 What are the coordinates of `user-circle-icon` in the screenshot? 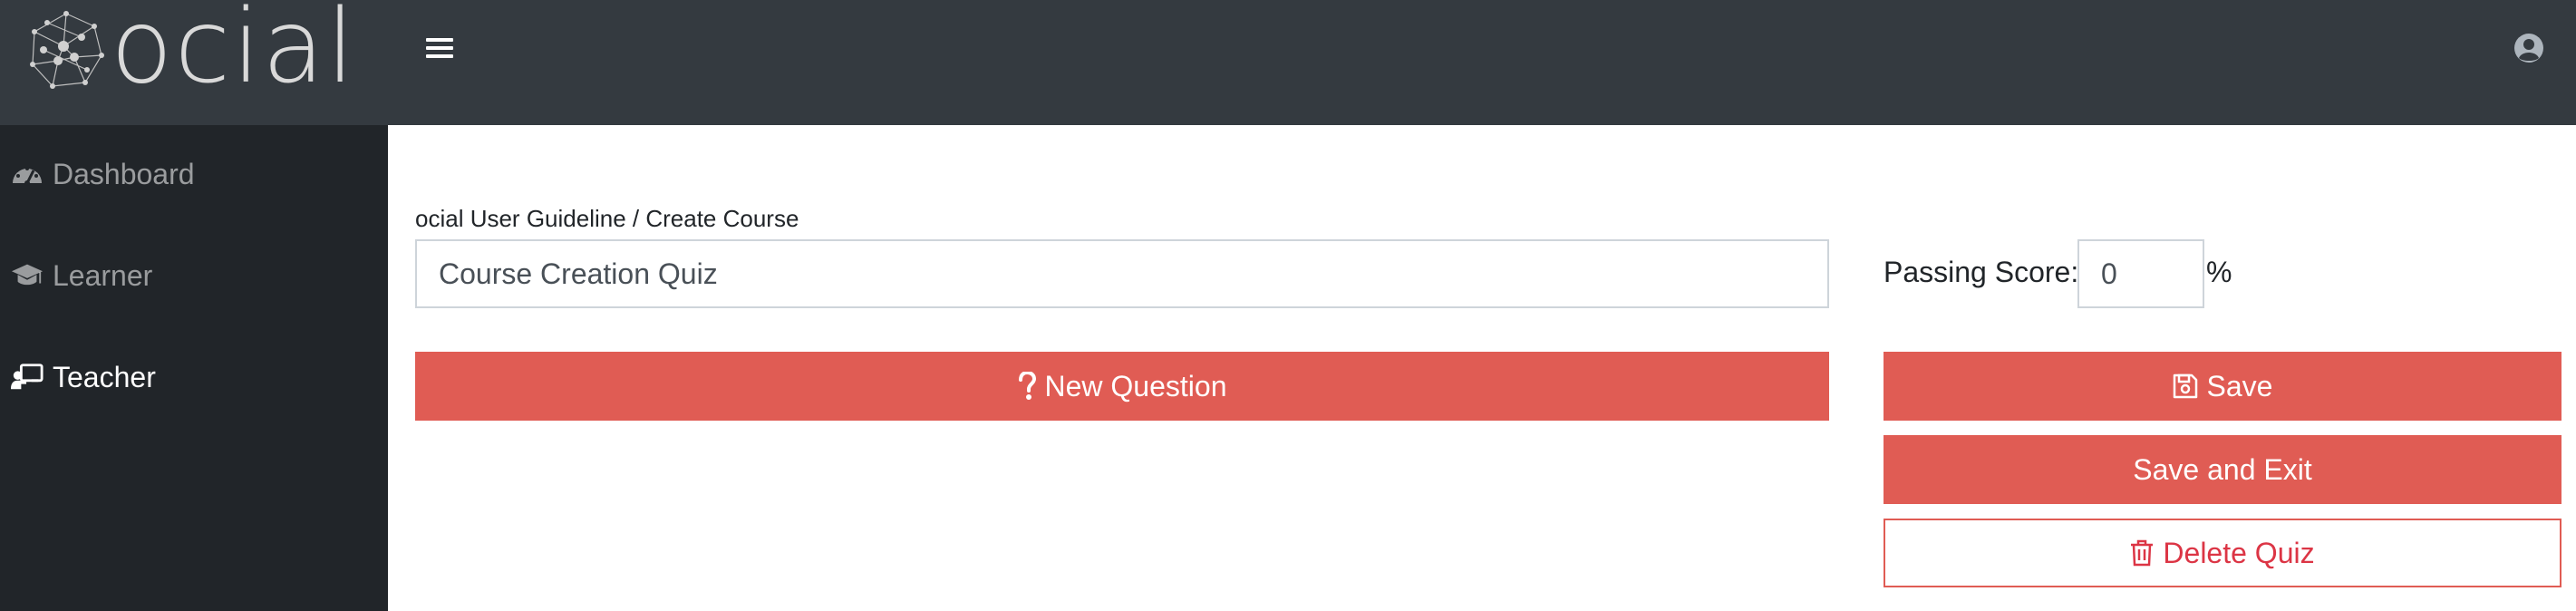 It's located at (2528, 48).